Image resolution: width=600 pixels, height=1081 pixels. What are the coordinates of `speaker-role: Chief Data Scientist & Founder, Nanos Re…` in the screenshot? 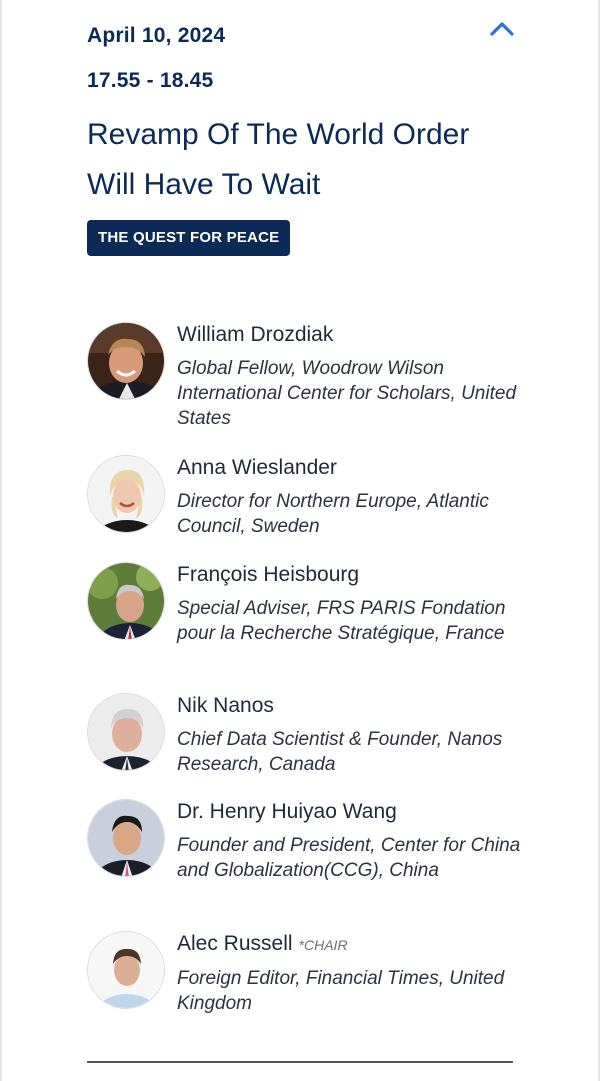 It's located at (340, 752).